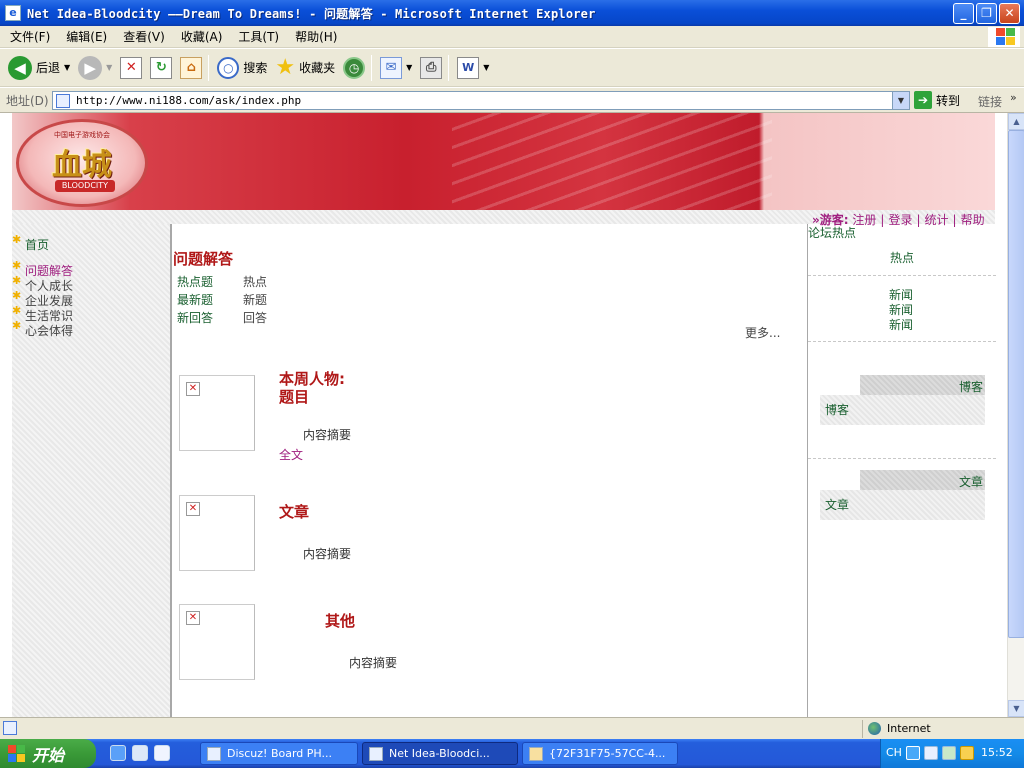  I want to click on minimize-button: _, so click(963, 13).